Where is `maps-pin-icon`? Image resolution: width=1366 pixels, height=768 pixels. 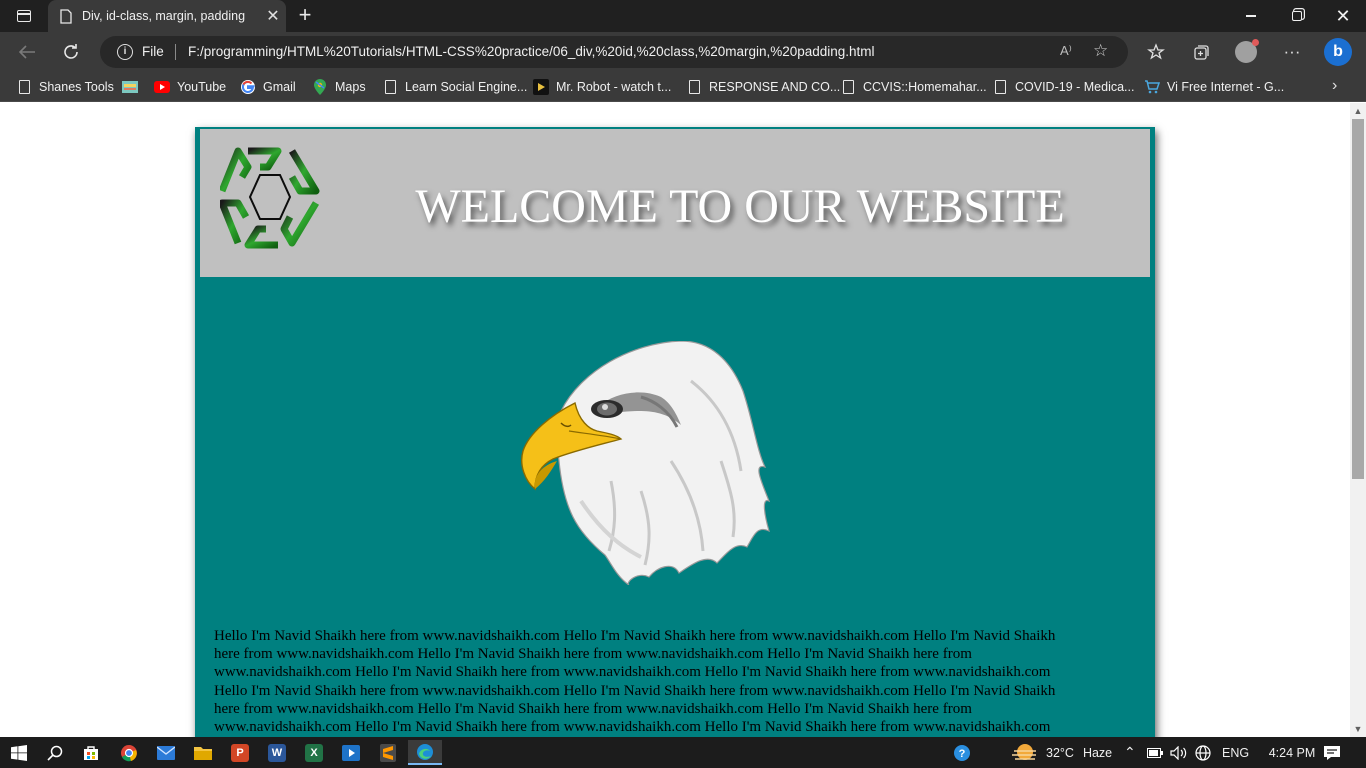
maps-pin-icon is located at coordinates (320, 87).